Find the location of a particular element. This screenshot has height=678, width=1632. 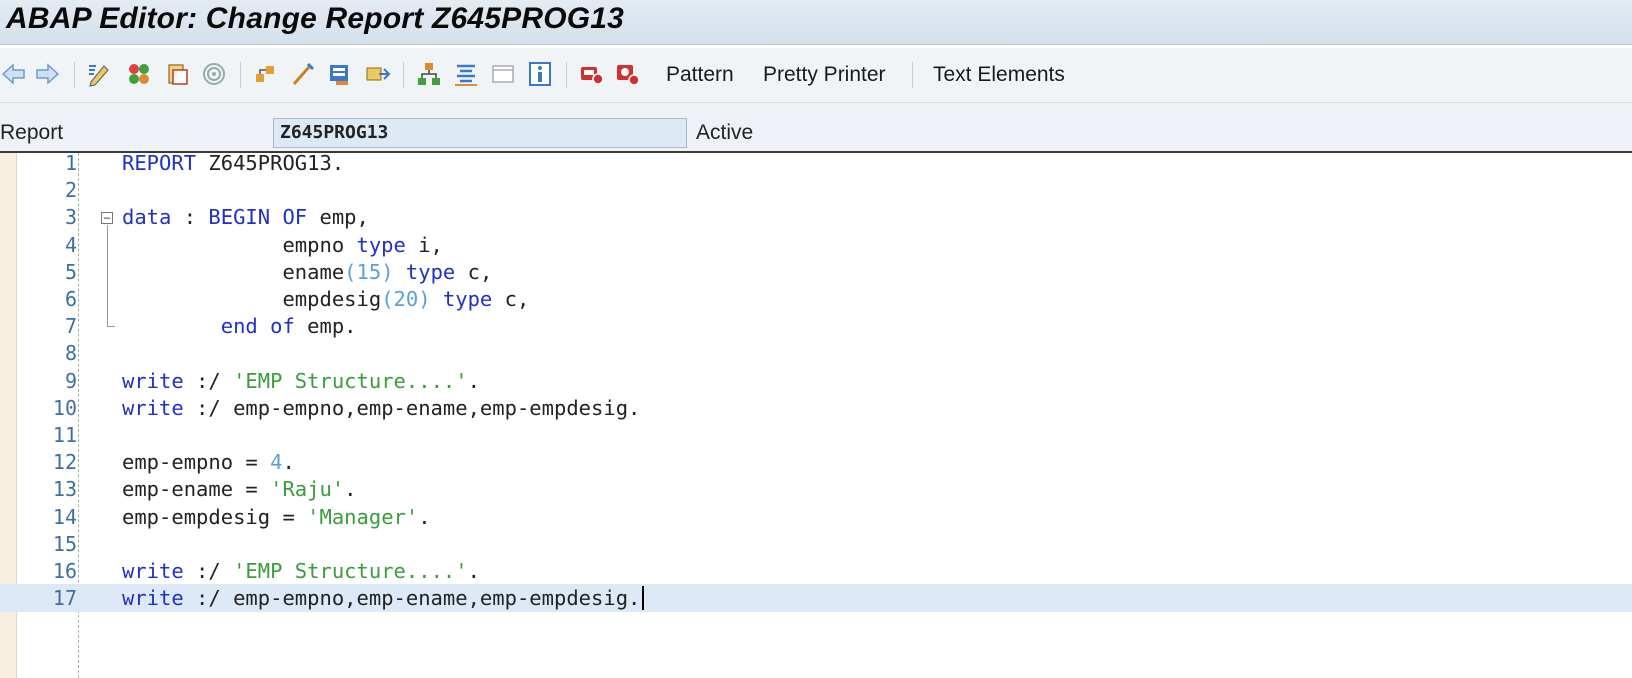

line-number: 12 is located at coordinates (64, 462).